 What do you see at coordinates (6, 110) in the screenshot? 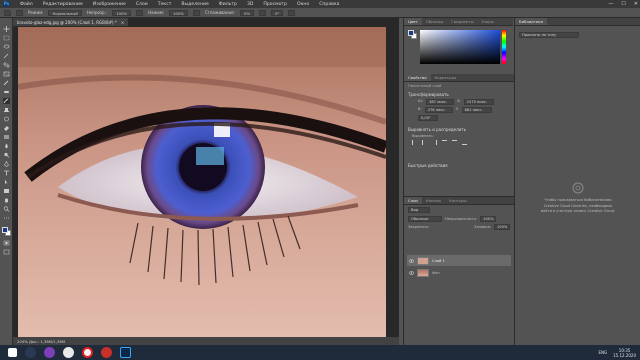
I see `clone-stamp-tool-icon` at bounding box center [6, 110].